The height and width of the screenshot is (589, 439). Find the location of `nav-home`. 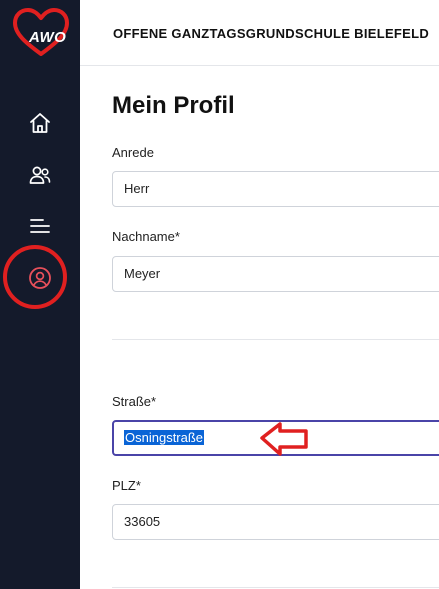

nav-home is located at coordinates (40, 123).